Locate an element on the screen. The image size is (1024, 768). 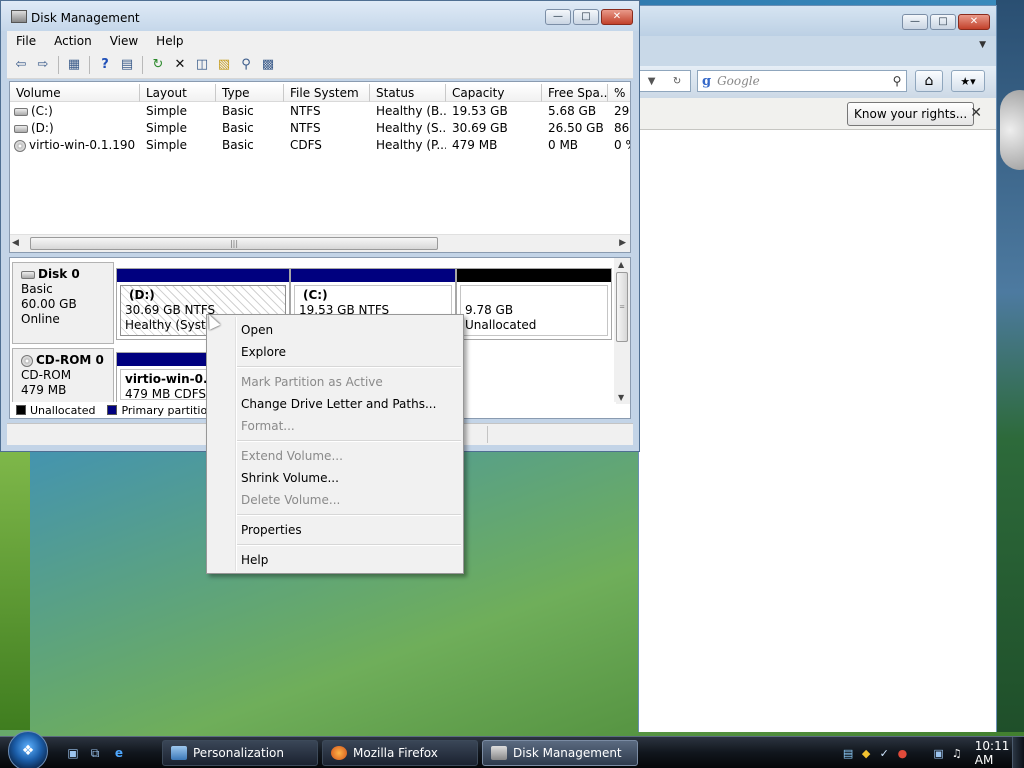
volume-icon: ♫ is located at coordinates (957, 753).